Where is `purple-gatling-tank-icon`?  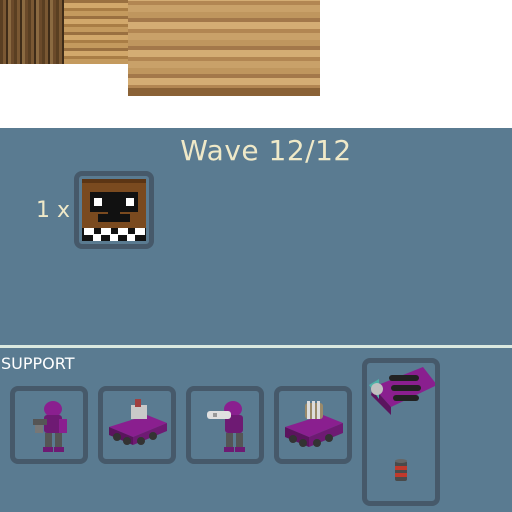
purple-gatling-tank-icon is located at coordinates (314, 424).